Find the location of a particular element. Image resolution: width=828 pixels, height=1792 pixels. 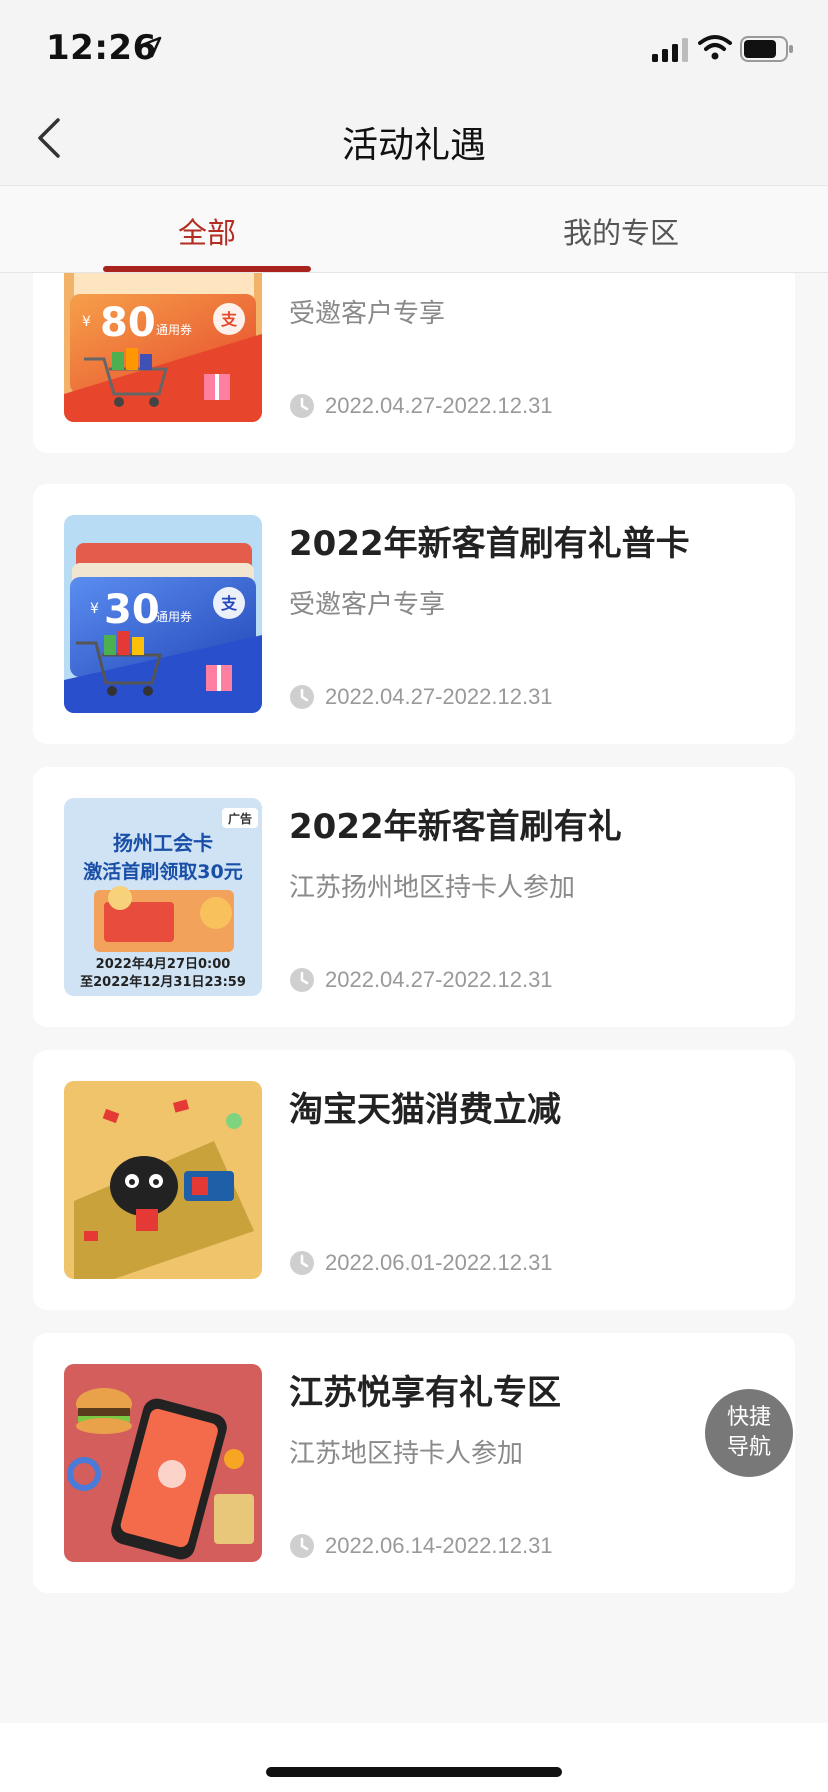

status-bar: 12:26 is located at coordinates (414, 50).